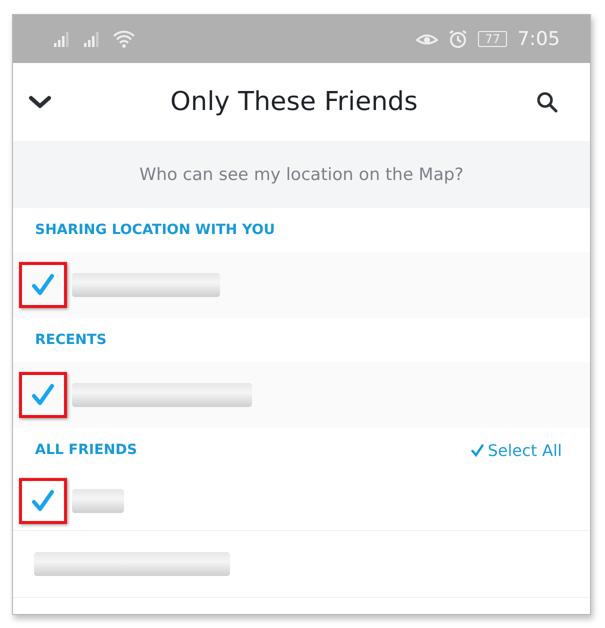 Image resolution: width=605 pixels, height=628 pixels. I want to click on wifi-icon, so click(124, 39).